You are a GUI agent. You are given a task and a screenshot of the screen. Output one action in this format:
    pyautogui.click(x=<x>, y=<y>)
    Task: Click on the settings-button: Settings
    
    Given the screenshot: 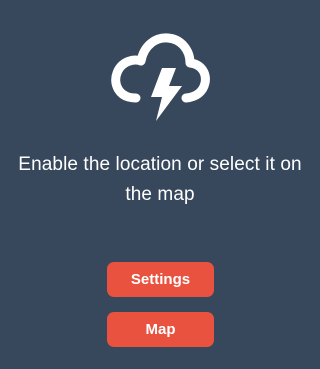 What is the action you would take?
    pyautogui.click(x=160, y=279)
    